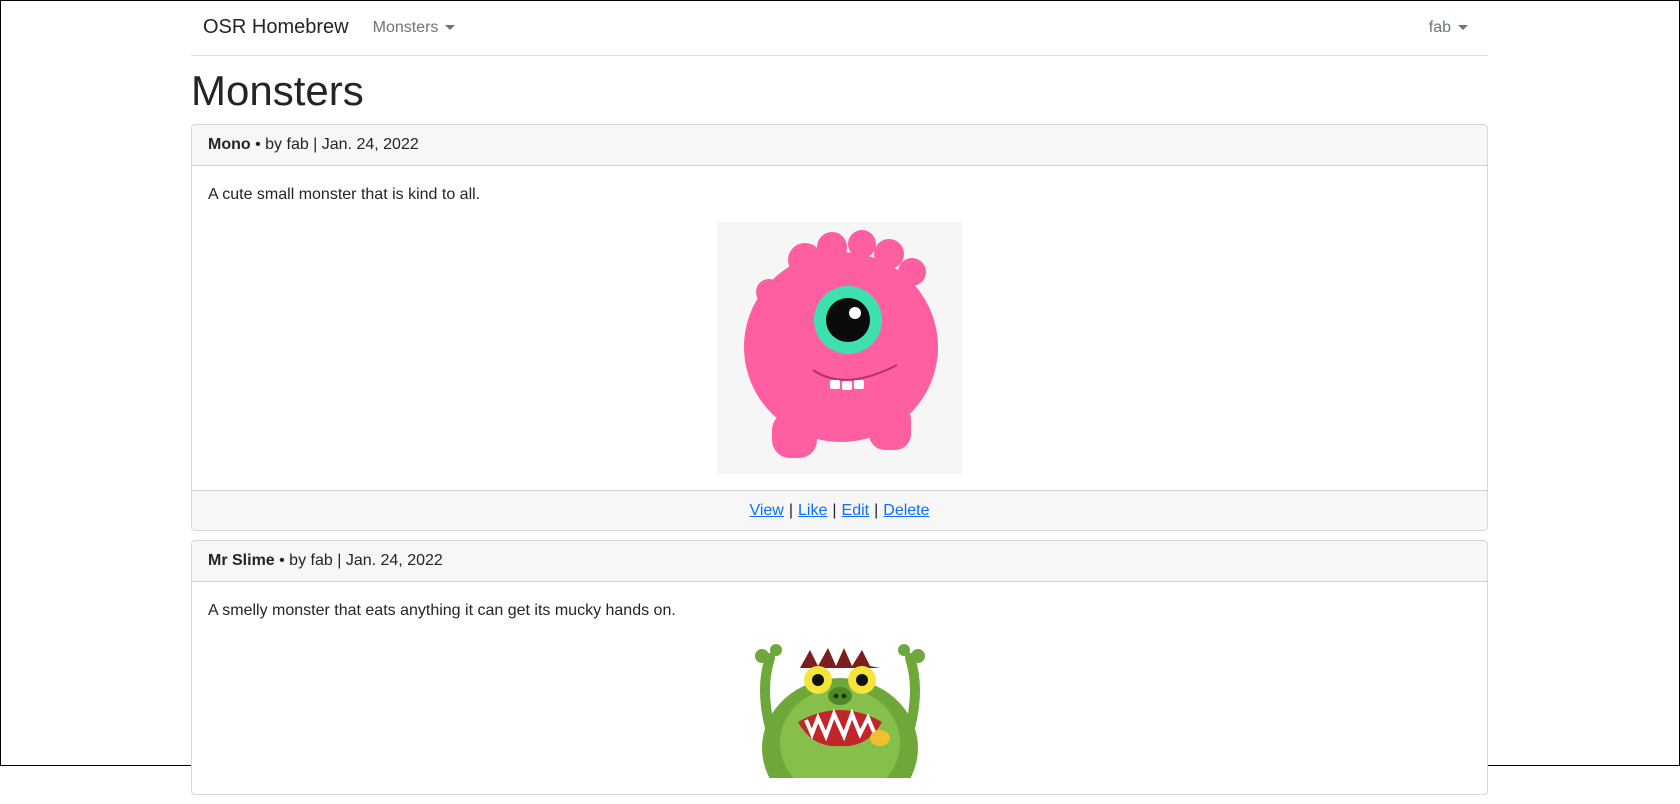  Describe the element at coordinates (839, 28) in the screenshot. I see `top-navbar: OSR Homebrew Monsters fab` at that location.